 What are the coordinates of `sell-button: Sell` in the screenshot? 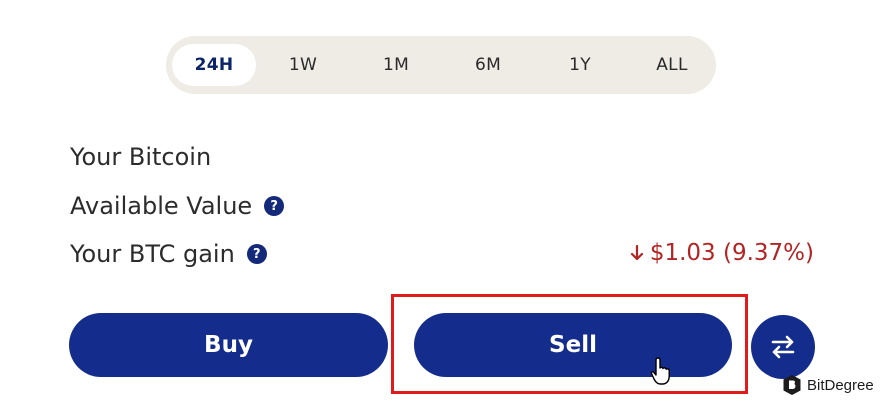 It's located at (573, 345).